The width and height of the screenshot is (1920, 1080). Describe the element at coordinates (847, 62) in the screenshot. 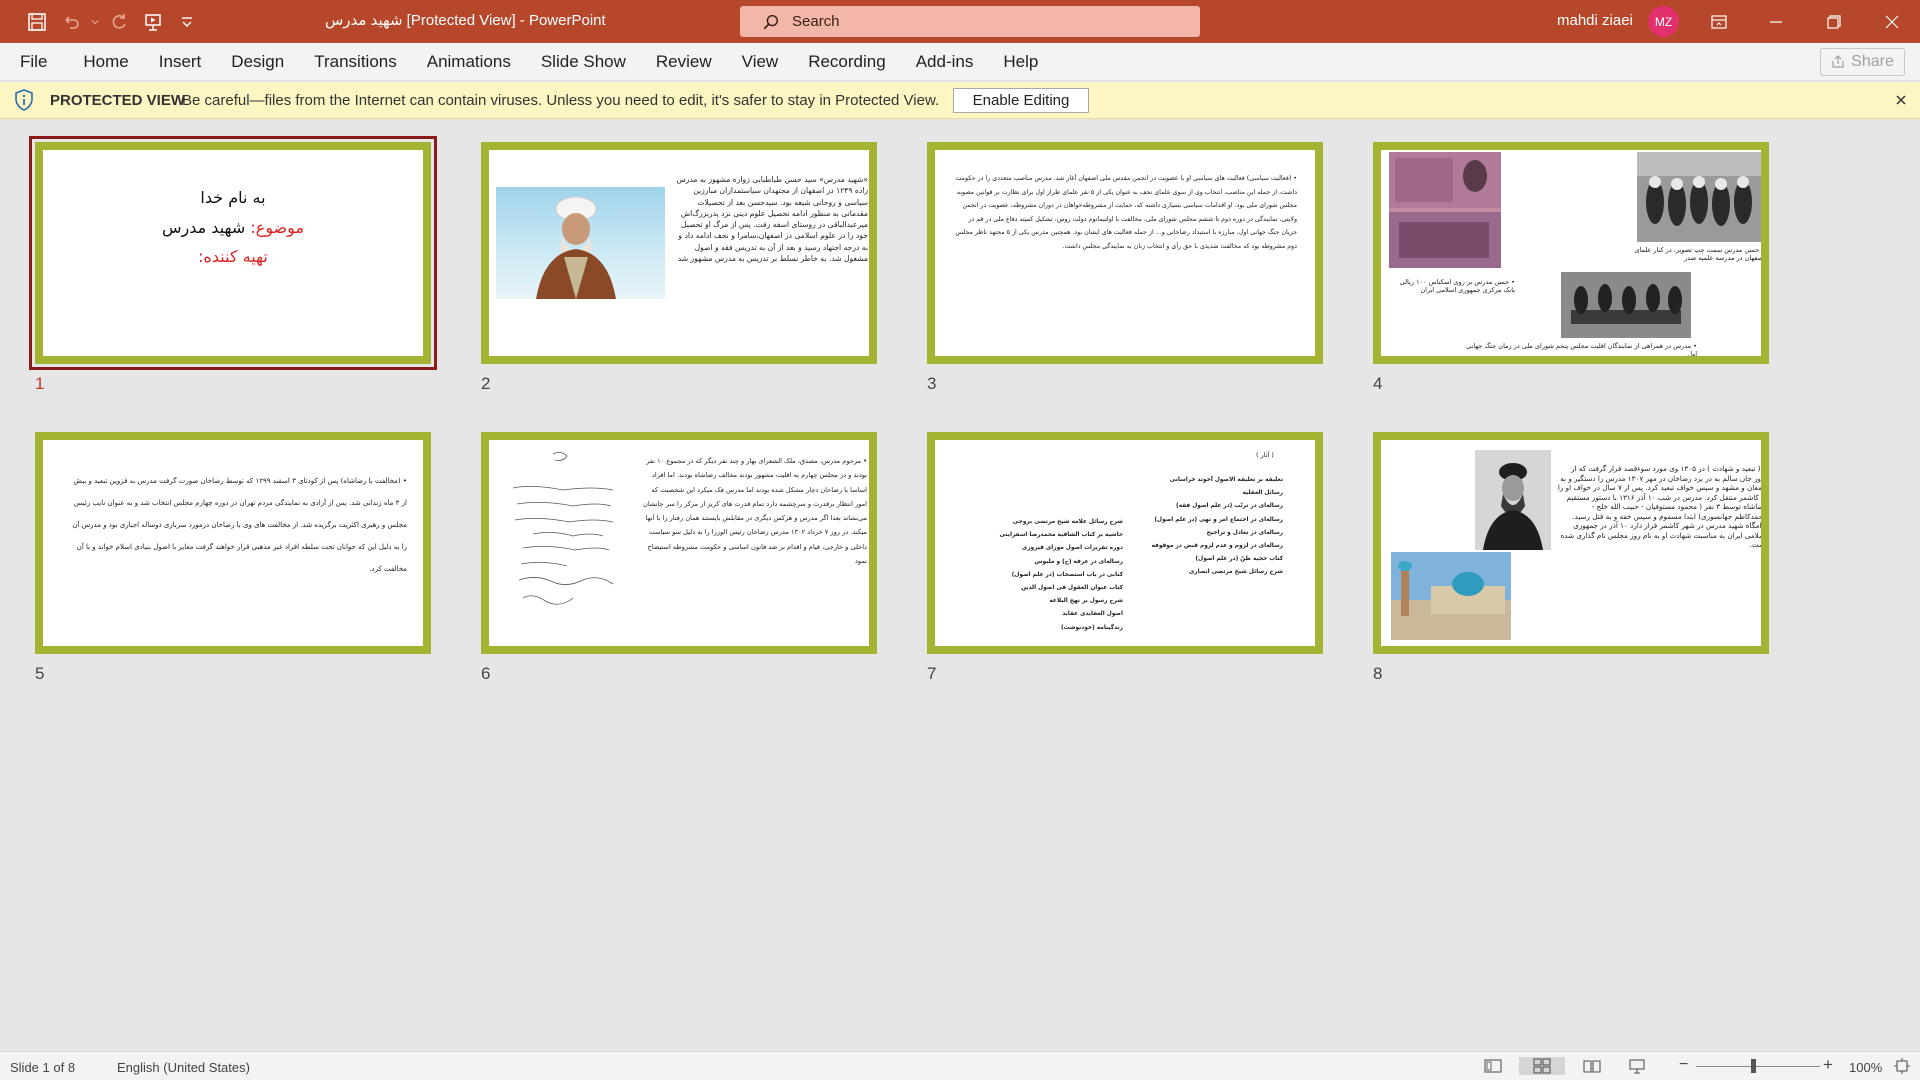

I see `tab-recording: Recording` at that location.